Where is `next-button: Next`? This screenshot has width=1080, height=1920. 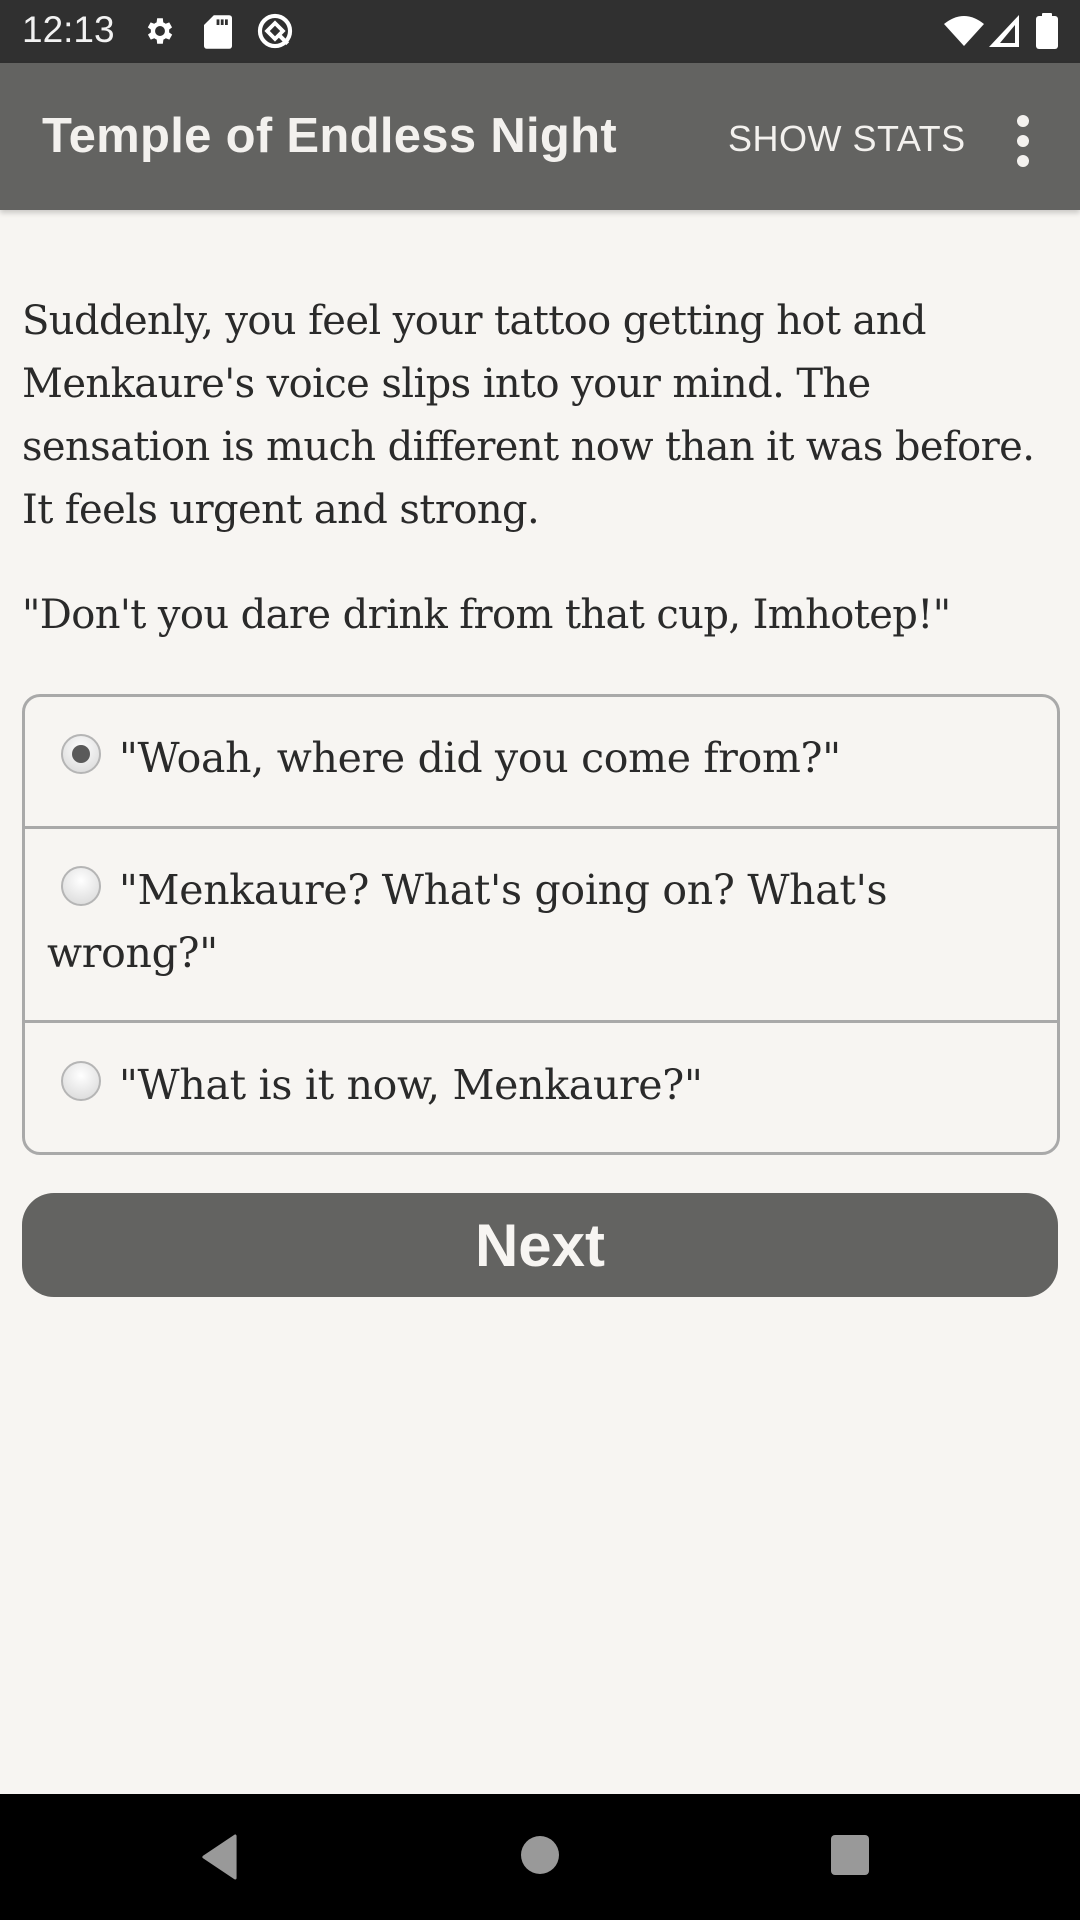 next-button: Next is located at coordinates (540, 1245).